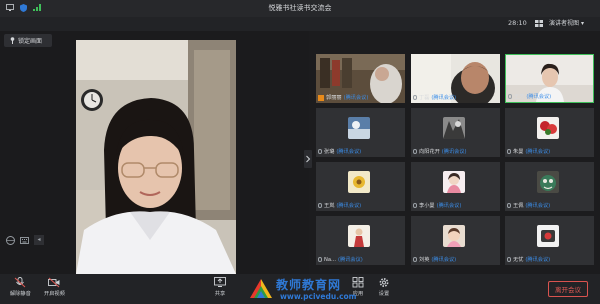 The width and height of the screenshot is (600, 304). I want to click on share-screen-icon, so click(220, 282).